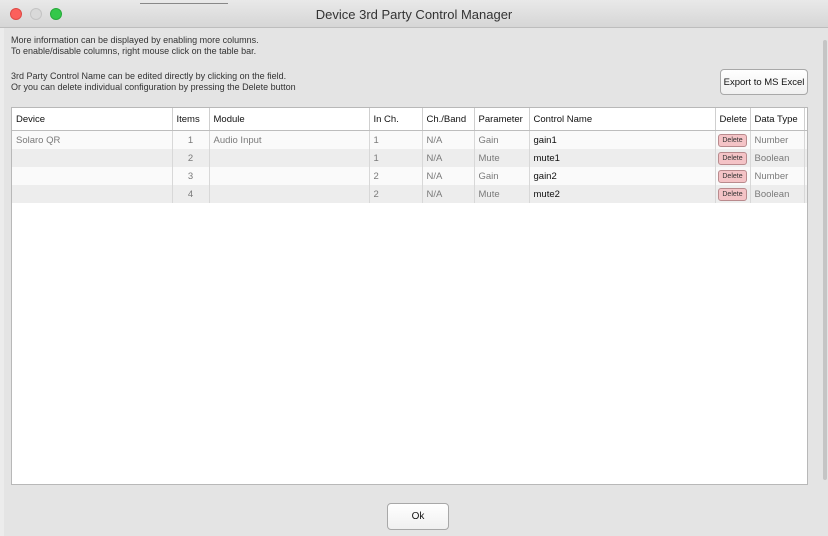  Describe the element at coordinates (733, 119) in the screenshot. I see `header-delete: Delete` at that location.